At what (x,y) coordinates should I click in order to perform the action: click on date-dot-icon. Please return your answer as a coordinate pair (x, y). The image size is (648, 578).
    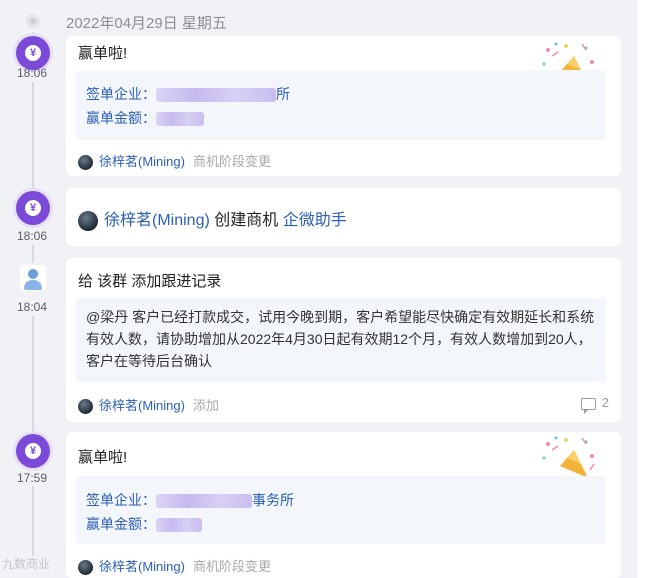
    Looking at the image, I should click on (33, 21).